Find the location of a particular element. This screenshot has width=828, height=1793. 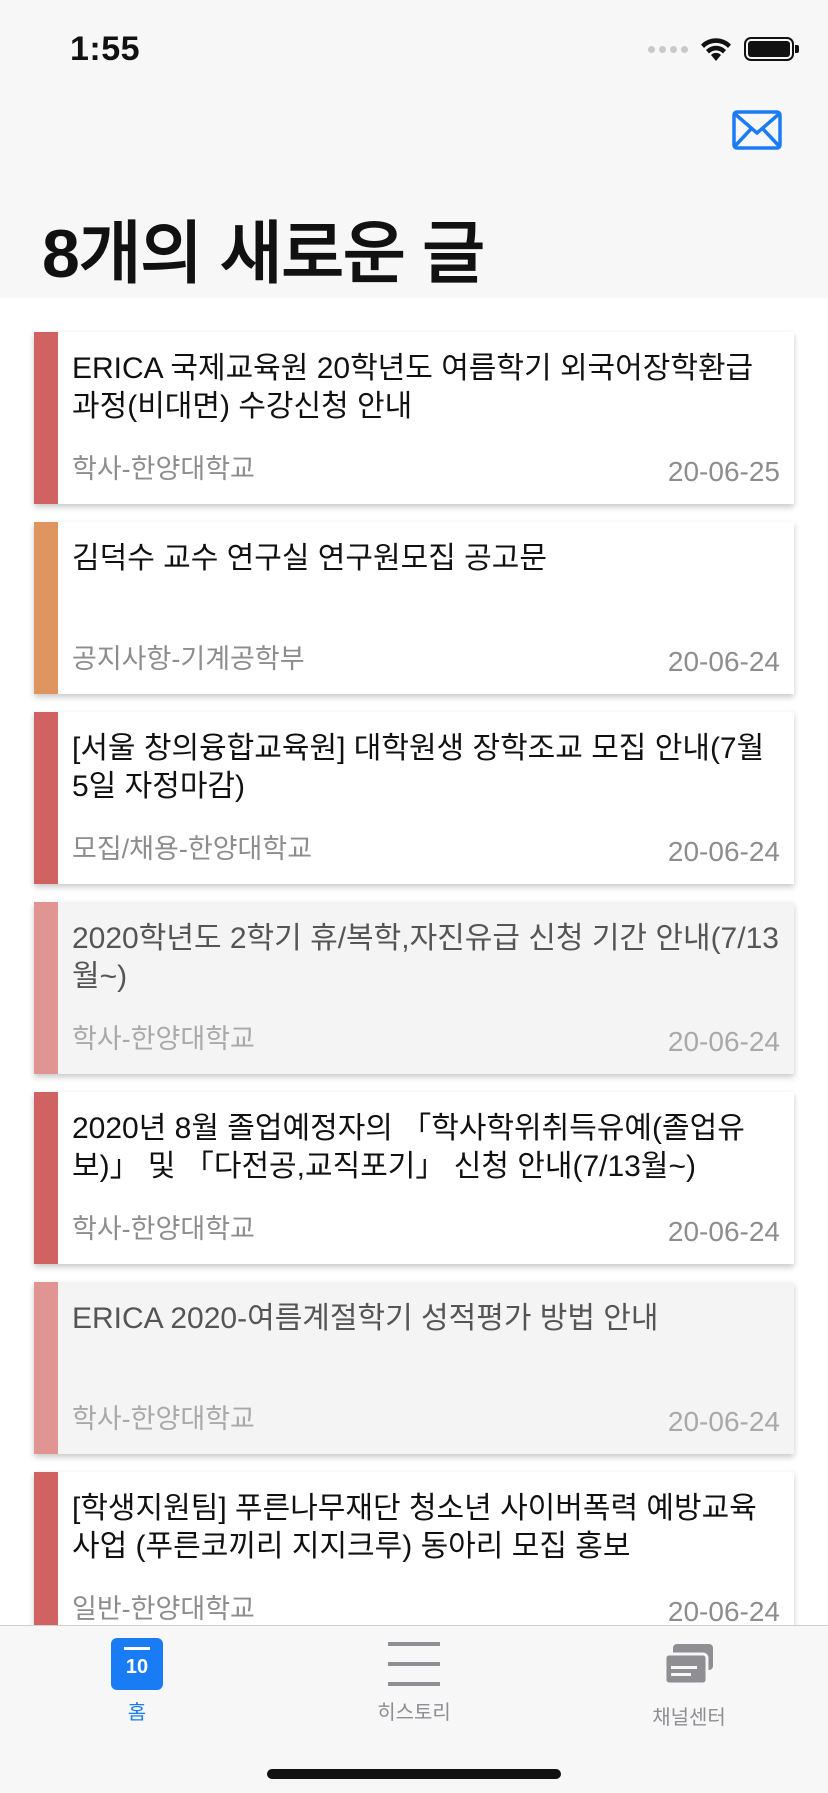

tab-bar: 10 홈 히스토리 채널센터 is located at coordinates (414, 1709).